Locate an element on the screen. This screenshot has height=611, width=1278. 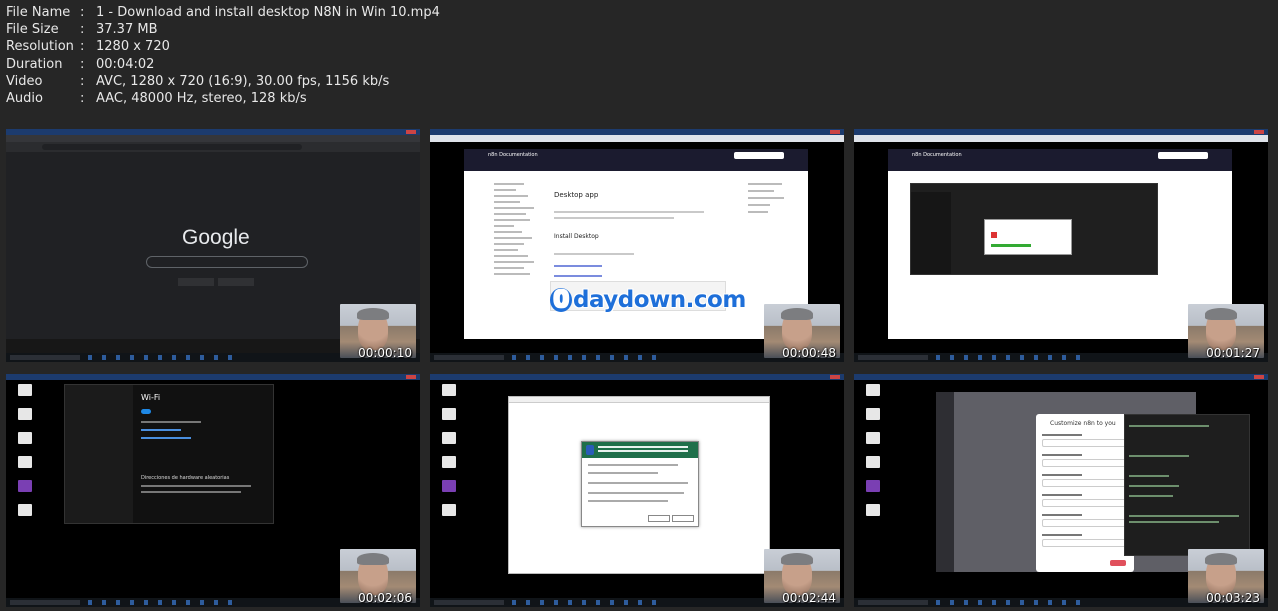
lucky-button is located at coordinates (236, 282).